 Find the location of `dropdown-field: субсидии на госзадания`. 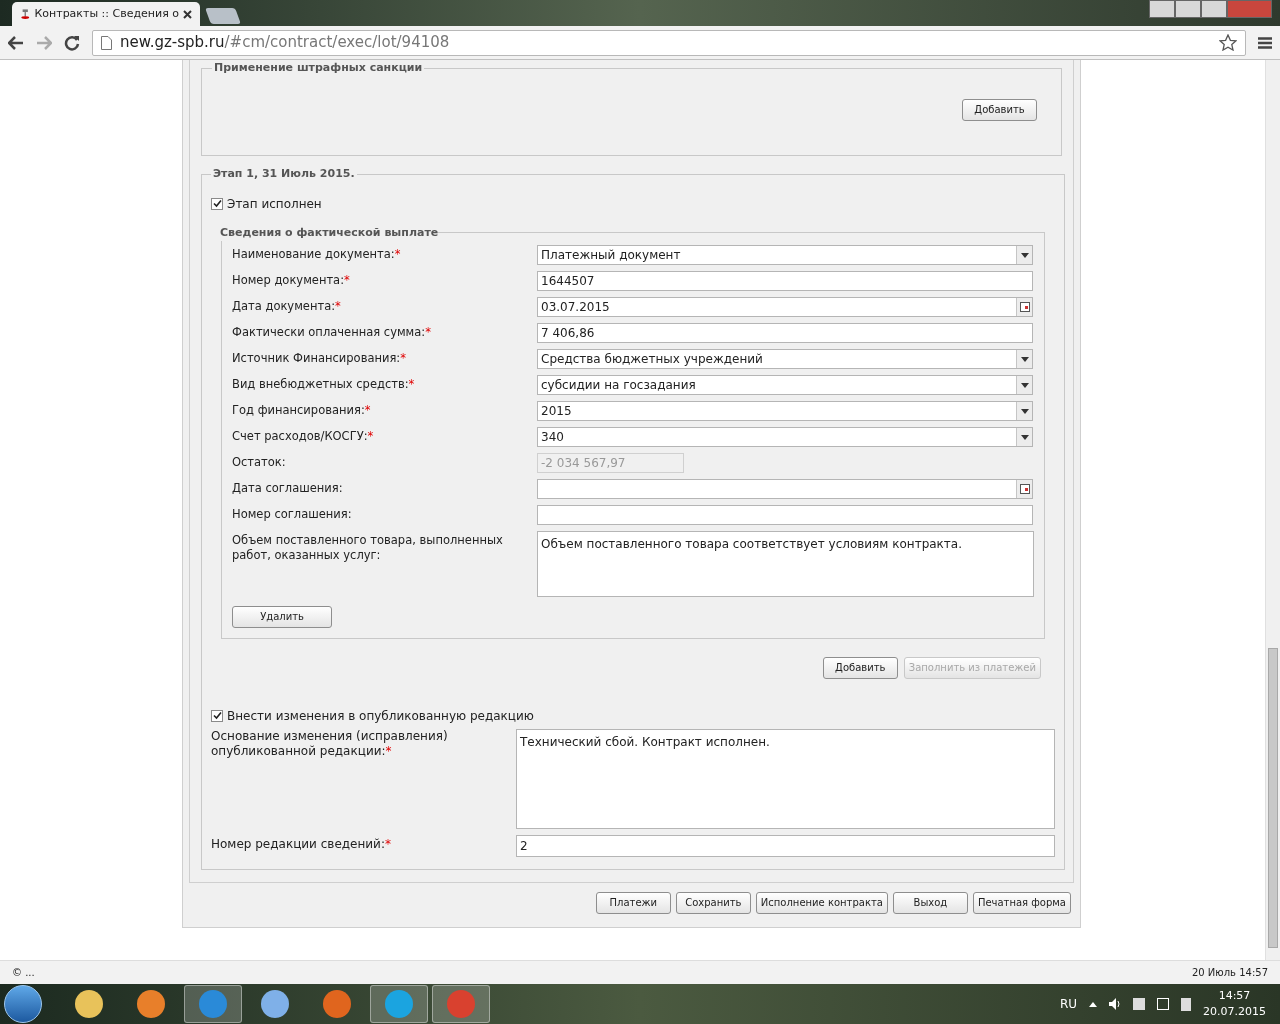

dropdown-field: субсидии на госзадания is located at coordinates (785, 385).